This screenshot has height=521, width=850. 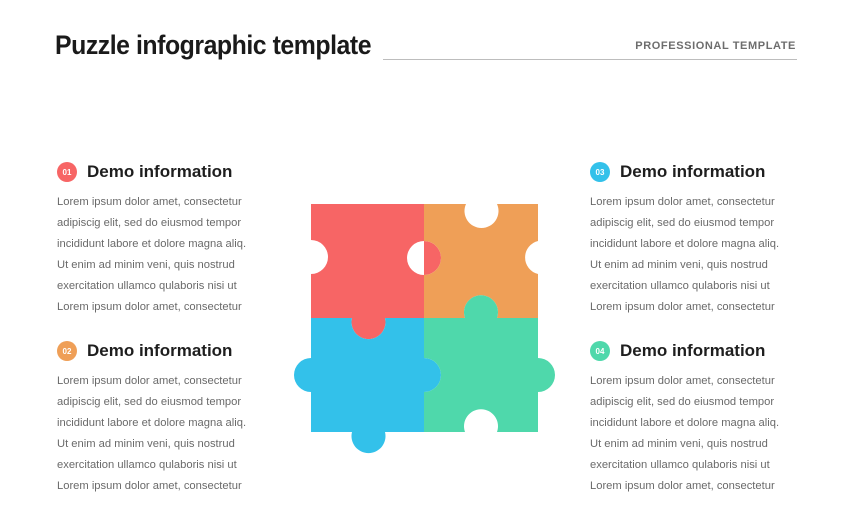 What do you see at coordinates (160, 350) in the screenshot?
I see `block-title-2: Demo information` at bounding box center [160, 350].